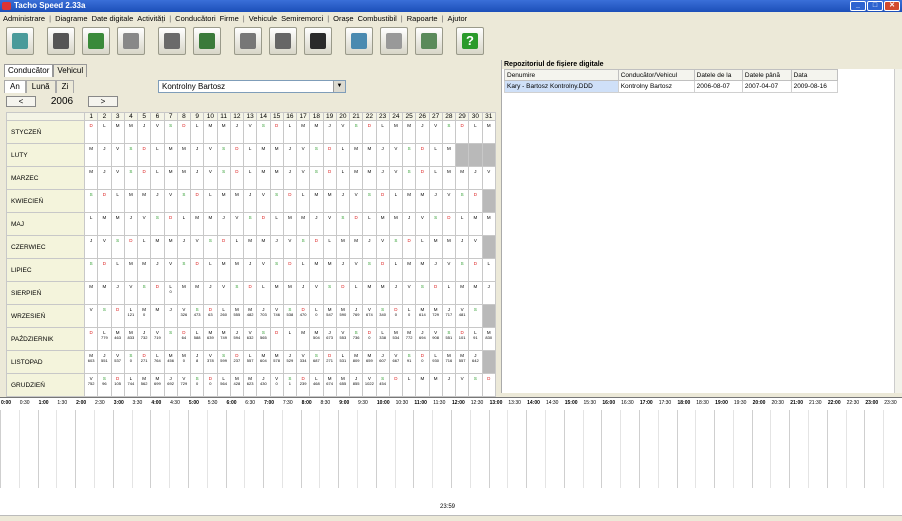 Image resolution: width=902 pixels, height=521 pixels. Describe the element at coordinates (422, 339) in the screenshot. I see `calendar-day-cell: J 694` at that location.